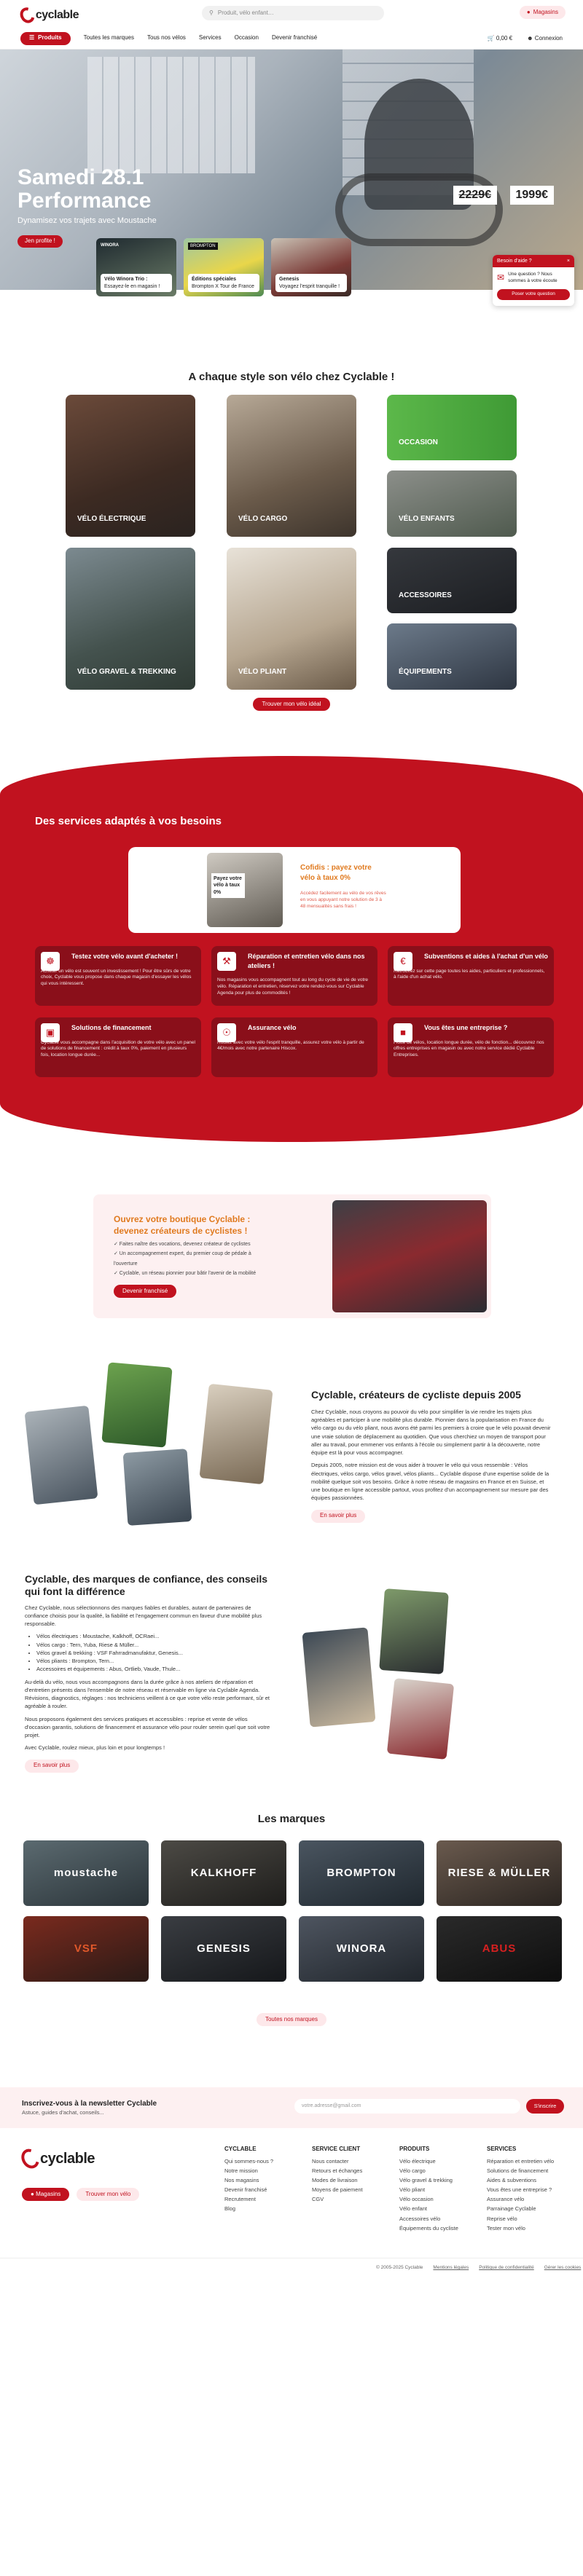 This screenshot has width=583, height=2576. What do you see at coordinates (545, 39) in the screenshot?
I see `account-link: ☻ Connexion` at bounding box center [545, 39].